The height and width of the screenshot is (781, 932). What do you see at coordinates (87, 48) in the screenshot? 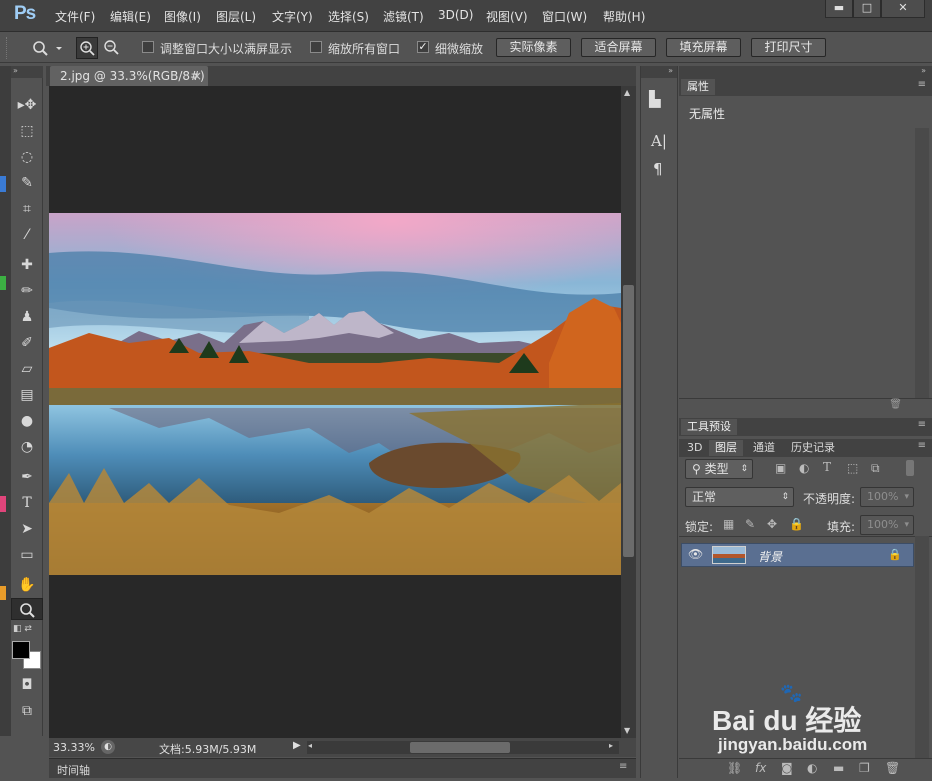
I see `zoom-in-button` at bounding box center [87, 48].